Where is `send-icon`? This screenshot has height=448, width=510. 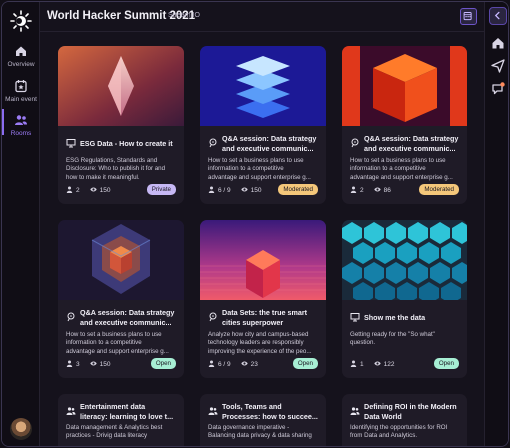
send-icon is located at coordinates (498, 66).